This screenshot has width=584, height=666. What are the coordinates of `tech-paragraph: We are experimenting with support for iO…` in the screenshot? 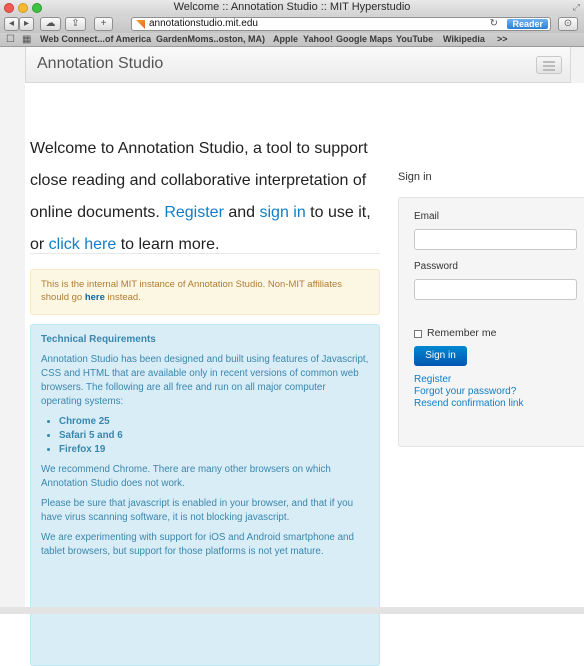 It's located at (197, 544).